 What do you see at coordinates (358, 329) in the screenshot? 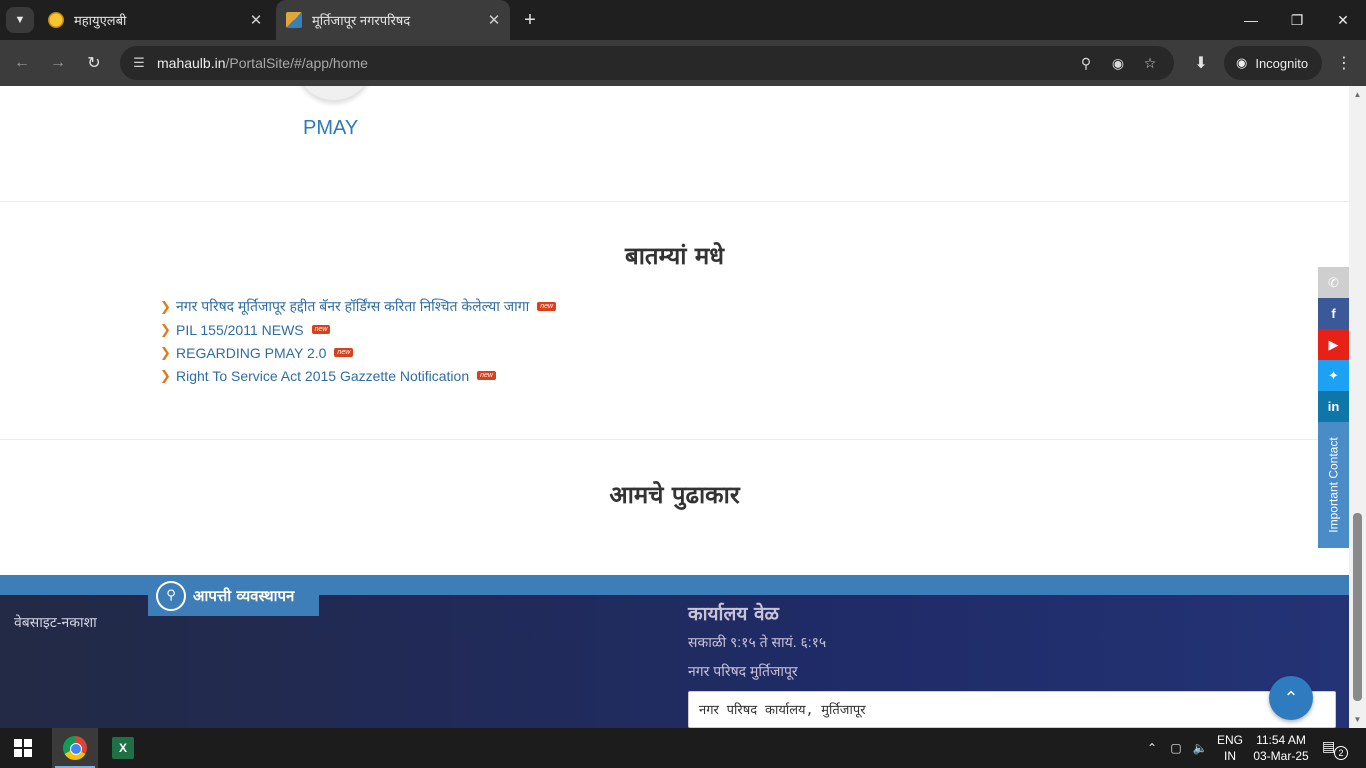
I see `news-item: ❯ PIL 155/2011 NEWS new` at bounding box center [358, 329].